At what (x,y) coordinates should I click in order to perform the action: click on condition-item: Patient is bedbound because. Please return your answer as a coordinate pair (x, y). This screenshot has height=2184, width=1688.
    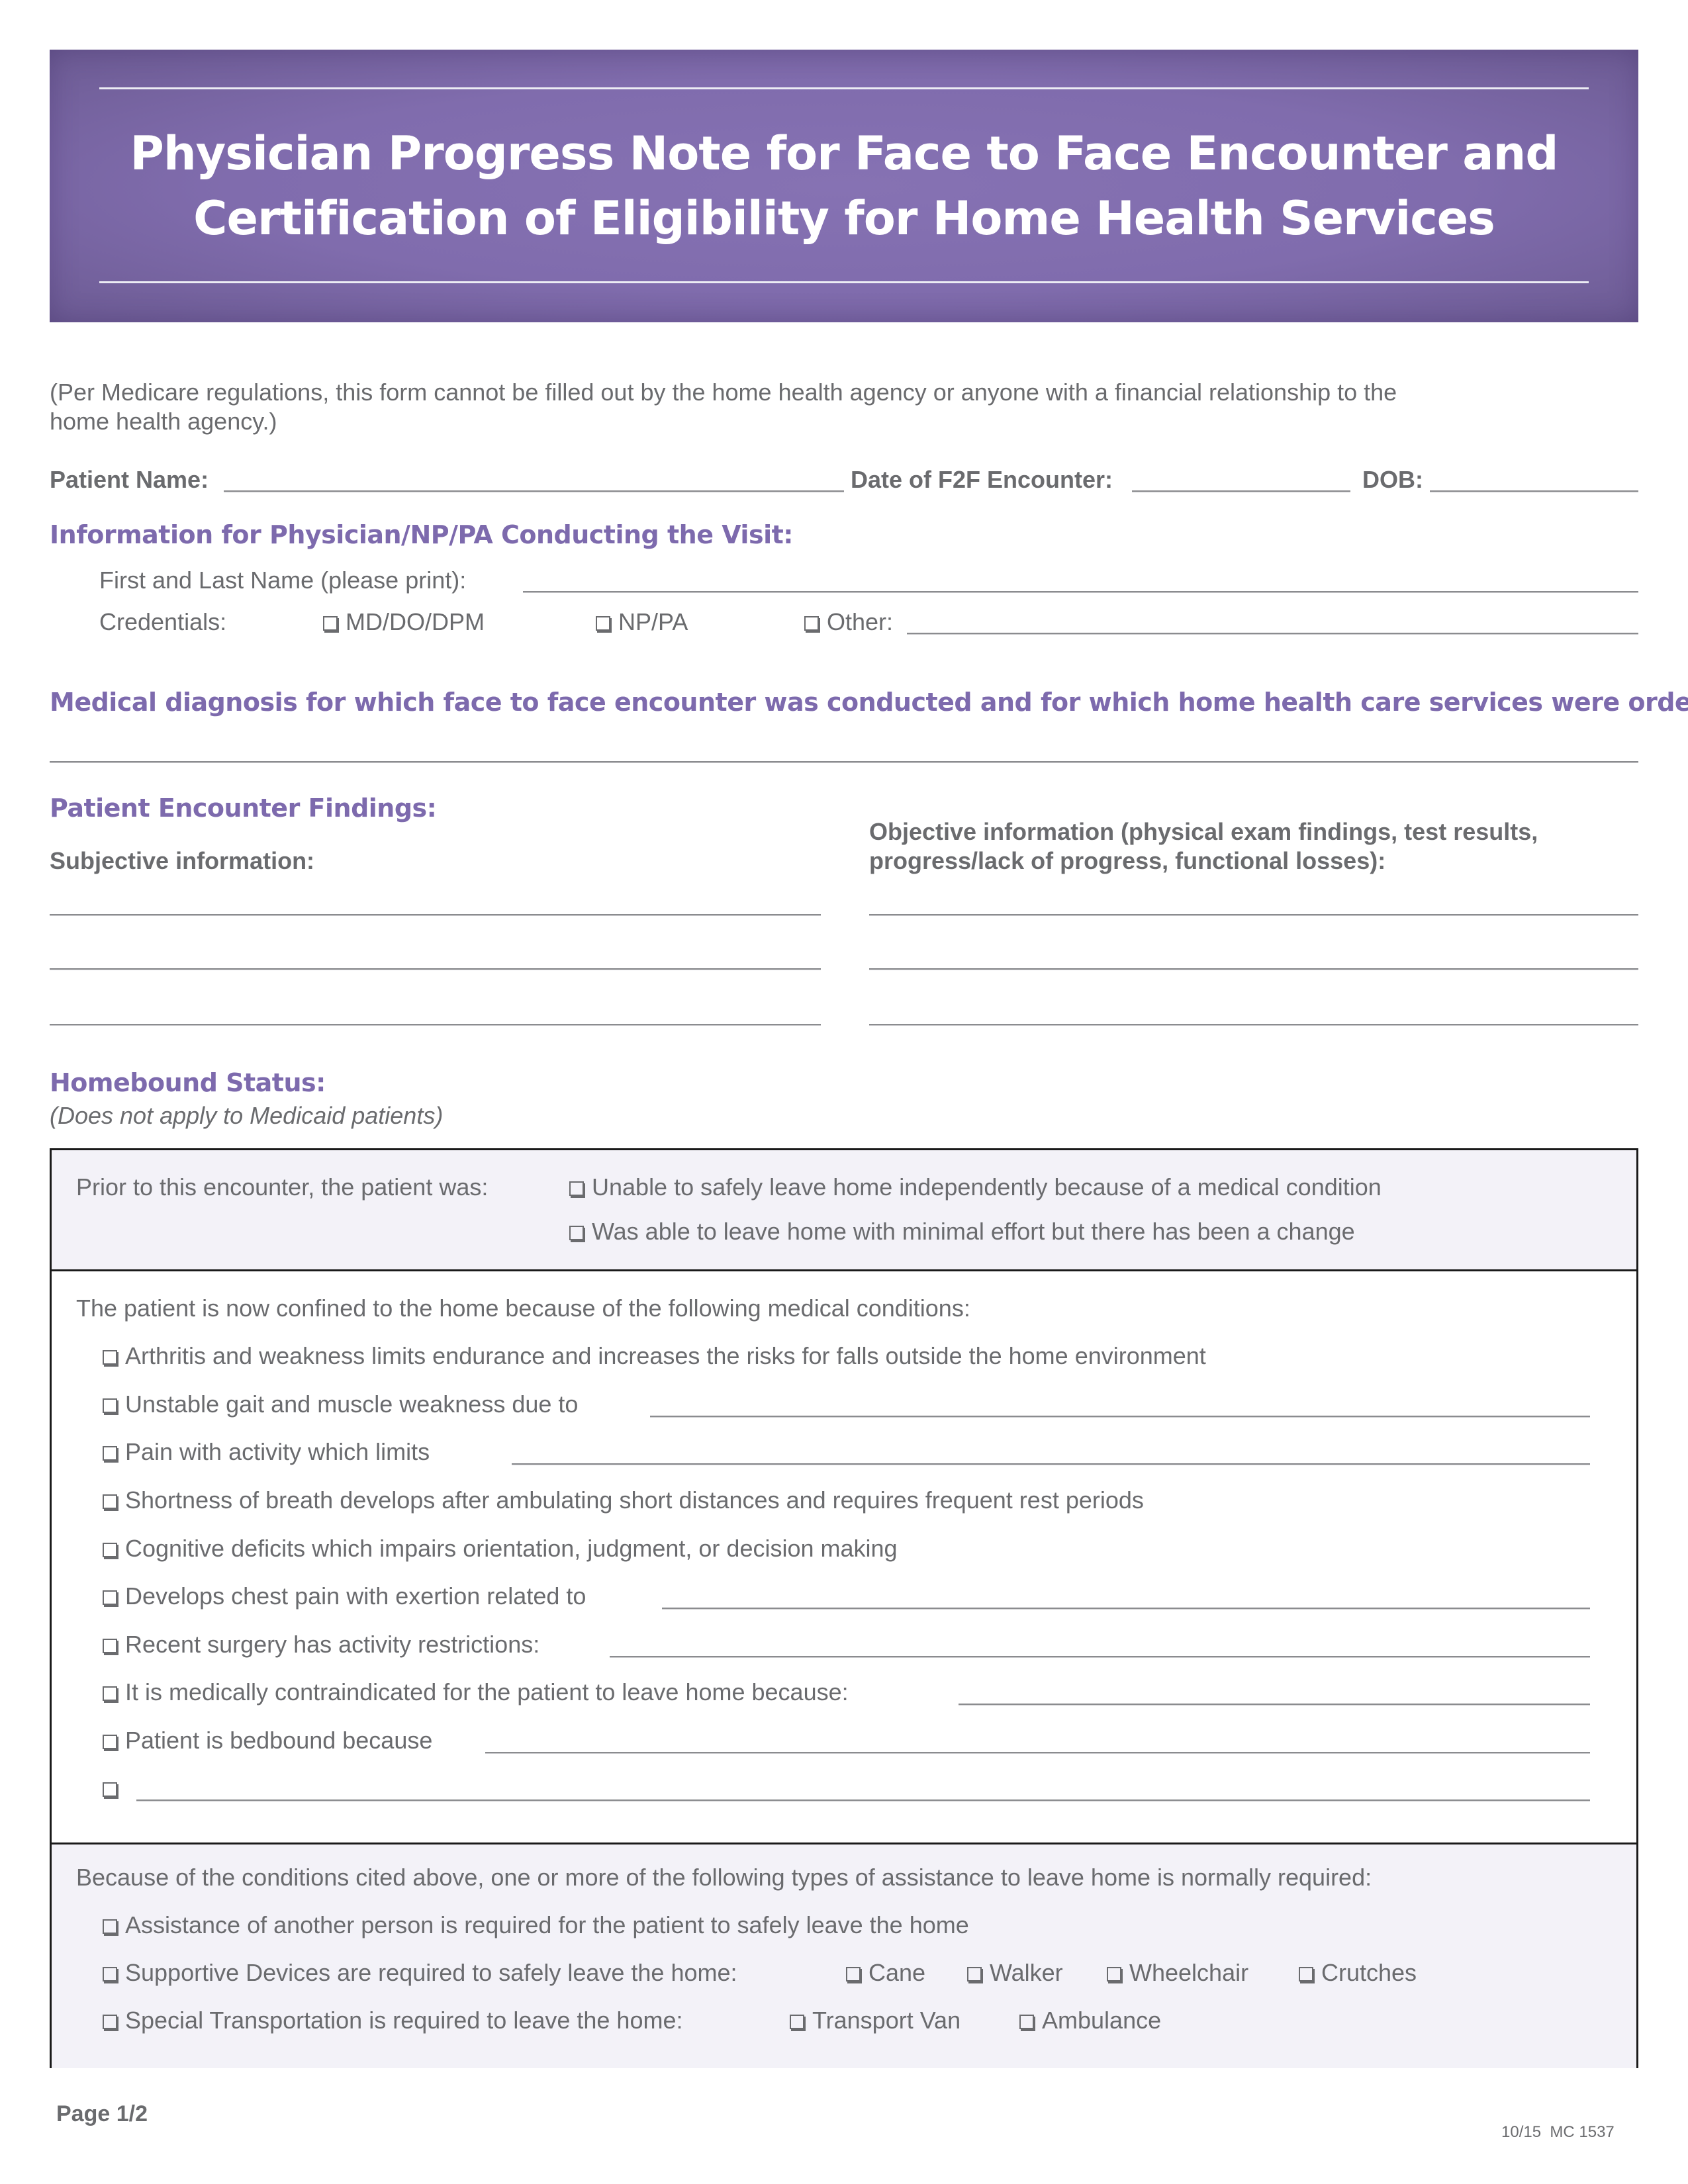
    Looking at the image, I should click on (267, 1740).